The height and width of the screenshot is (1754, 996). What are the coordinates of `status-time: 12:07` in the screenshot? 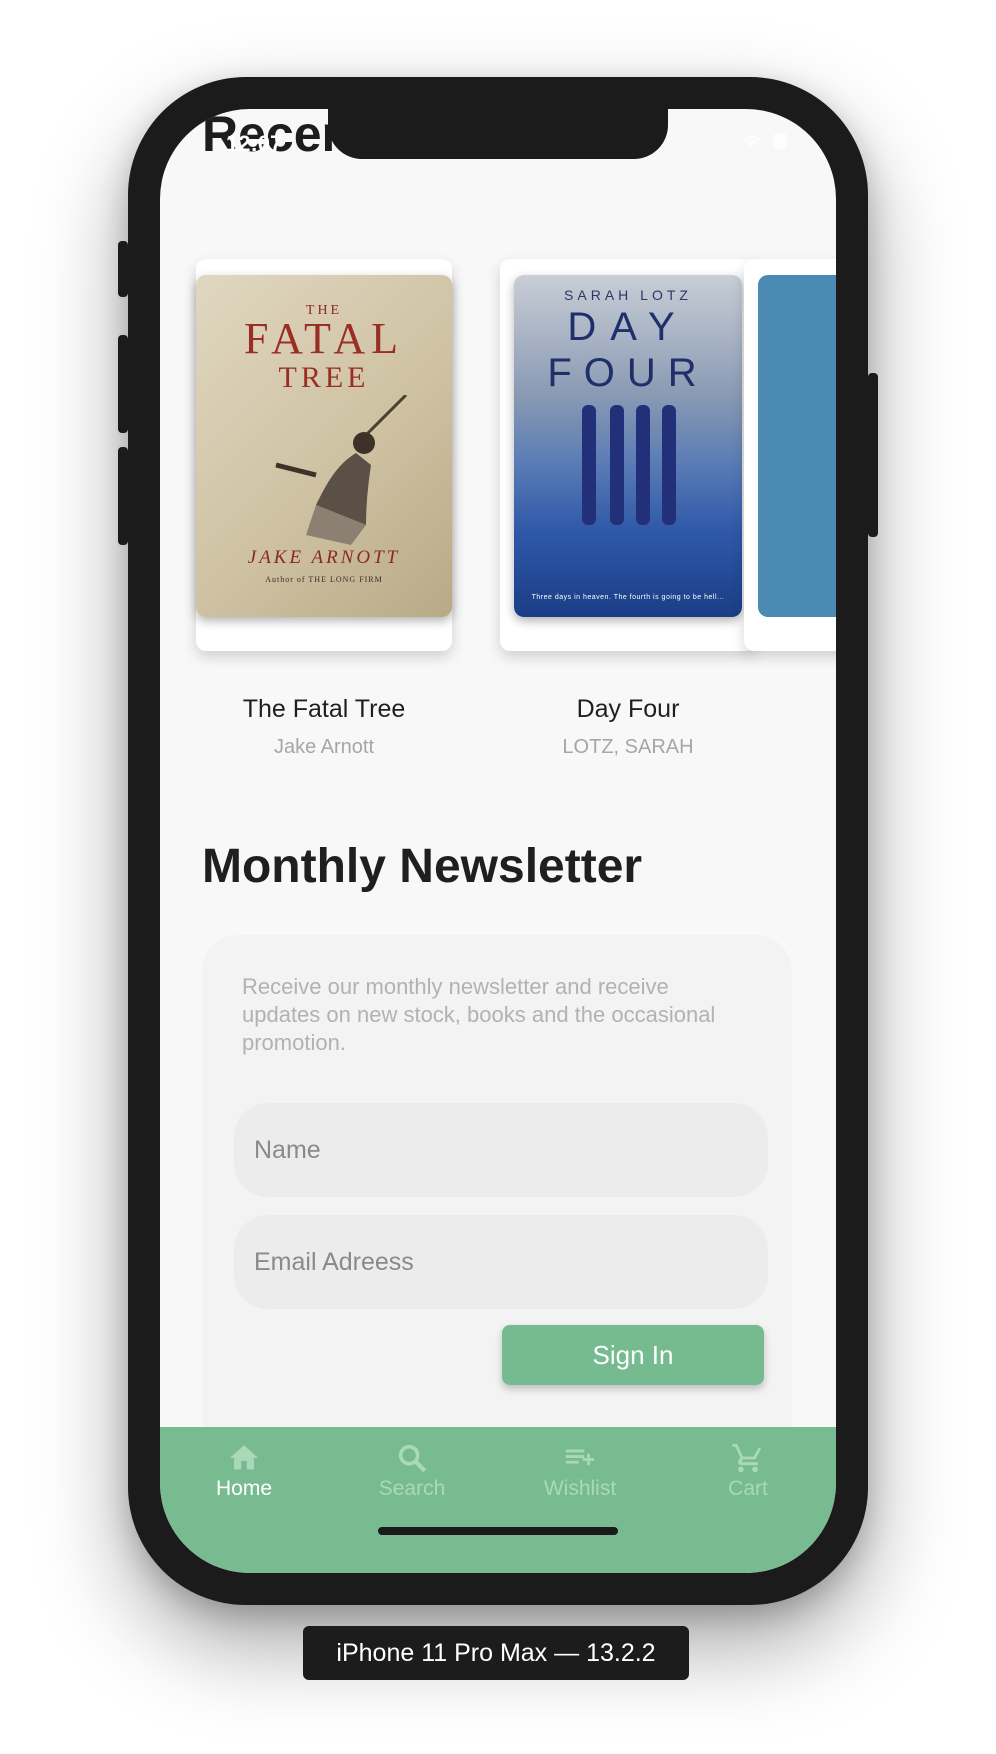 It's located at (254, 143).